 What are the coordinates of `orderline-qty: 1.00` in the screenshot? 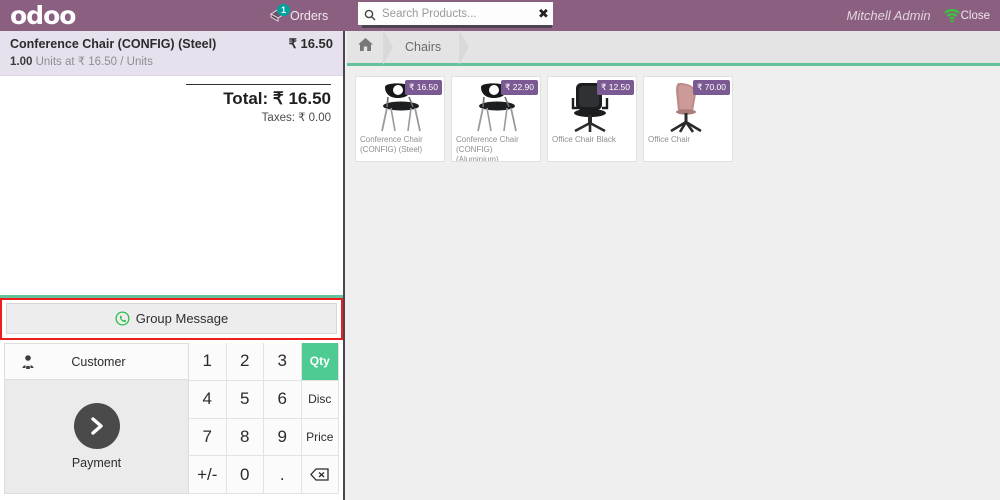 It's located at (21, 62).